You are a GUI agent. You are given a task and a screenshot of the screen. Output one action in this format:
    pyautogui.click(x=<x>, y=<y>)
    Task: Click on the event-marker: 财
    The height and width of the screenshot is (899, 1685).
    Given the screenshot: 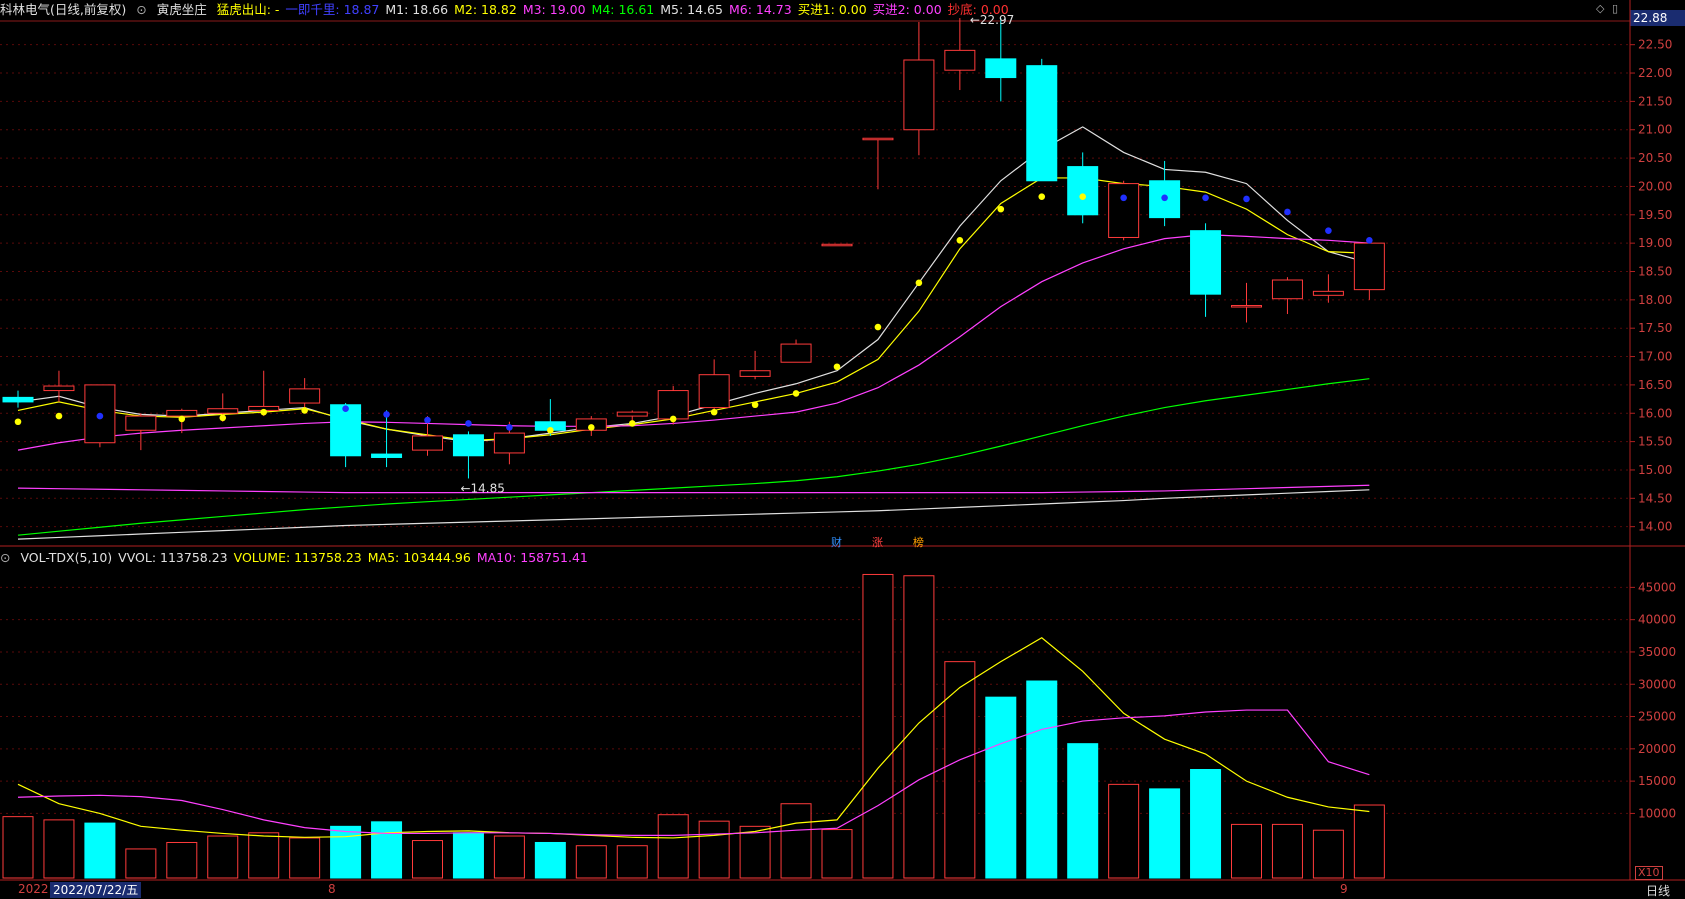 What is the action you would take?
    pyautogui.click(x=836, y=542)
    